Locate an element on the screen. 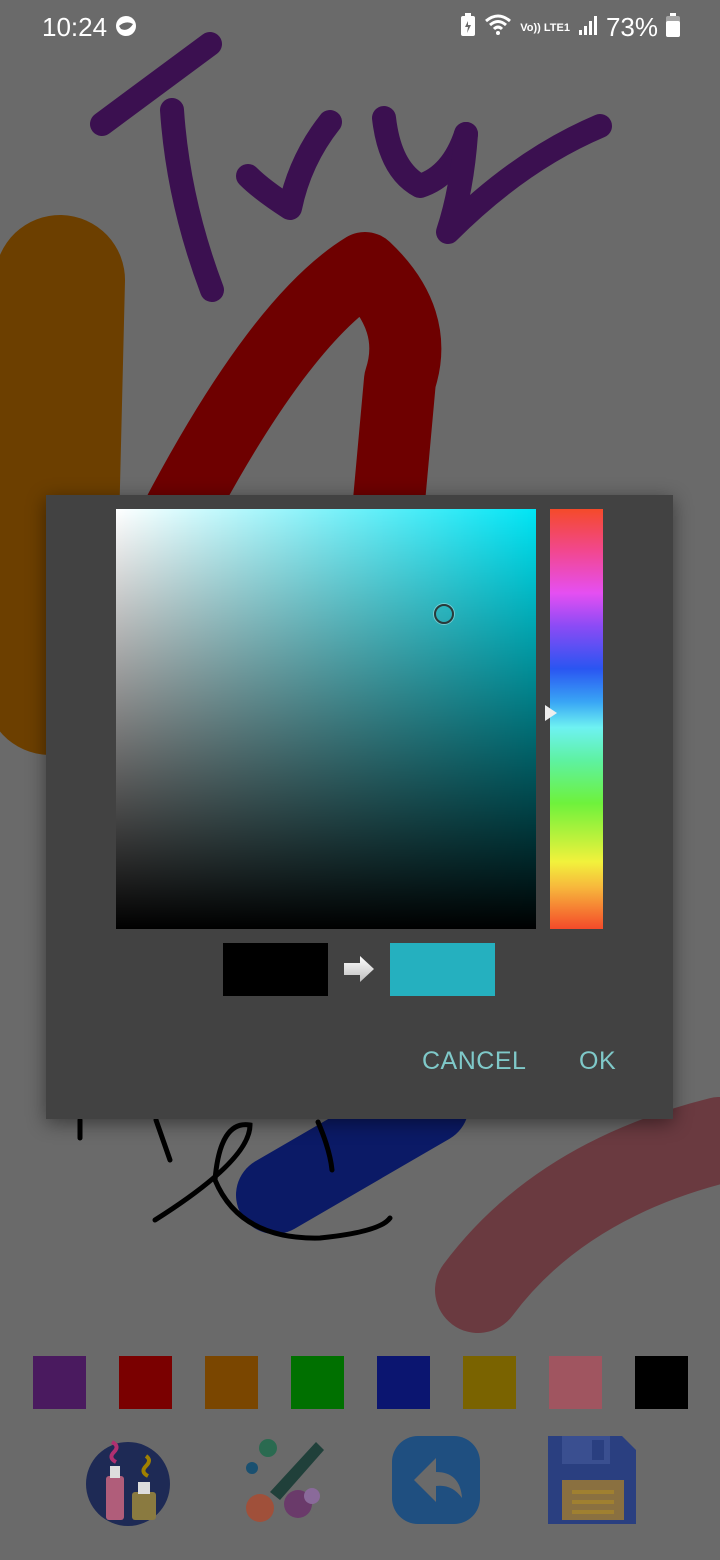 The image size is (720, 1560). ok-button: OK is located at coordinates (597, 1061).